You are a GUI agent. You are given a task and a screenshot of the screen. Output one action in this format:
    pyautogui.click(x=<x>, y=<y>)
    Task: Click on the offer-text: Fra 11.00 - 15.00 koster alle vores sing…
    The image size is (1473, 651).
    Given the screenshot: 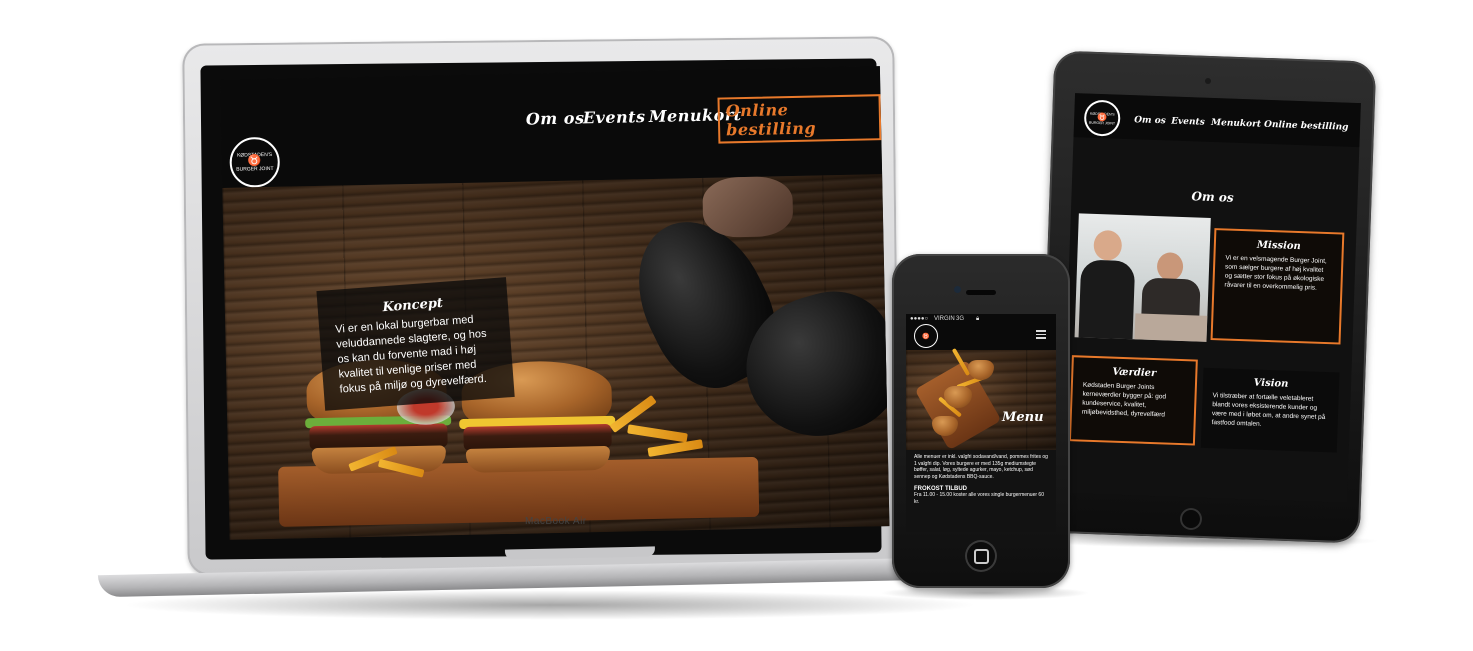 What is the action you would take?
    pyautogui.click(x=979, y=498)
    